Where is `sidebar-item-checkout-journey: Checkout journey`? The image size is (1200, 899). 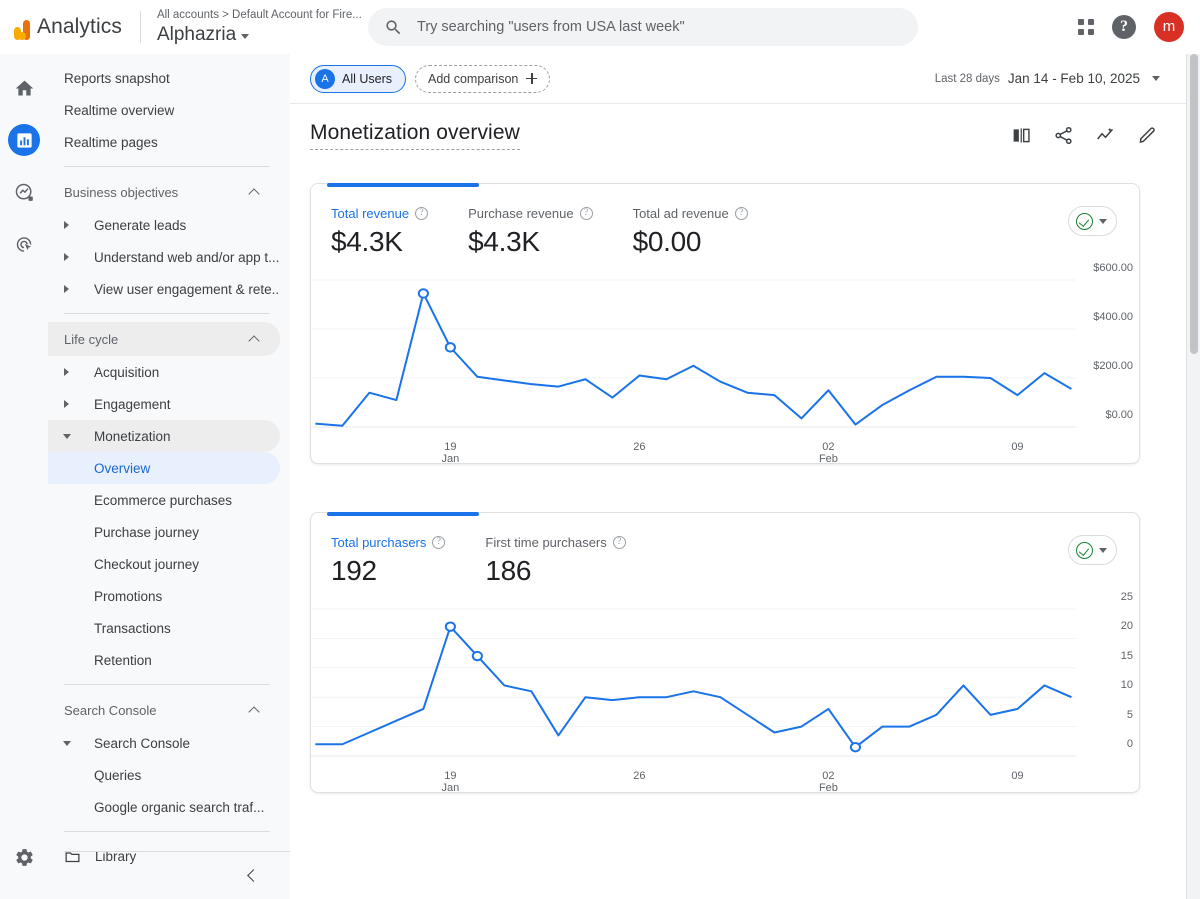
sidebar-item-checkout-journey: Checkout journey is located at coordinates (164, 564).